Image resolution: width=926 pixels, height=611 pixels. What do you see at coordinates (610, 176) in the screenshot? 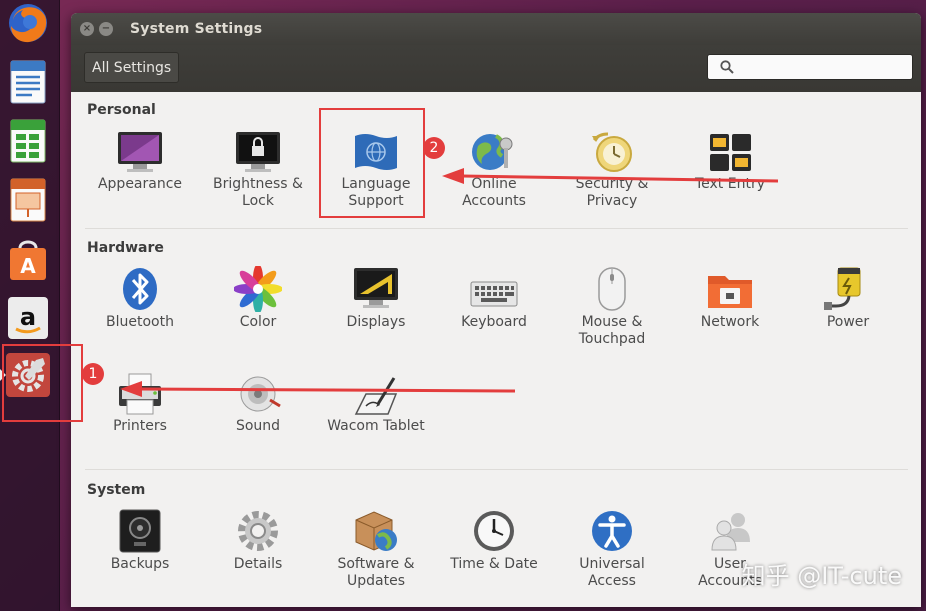
I see `arrow-to-language-support` at bounding box center [610, 176].